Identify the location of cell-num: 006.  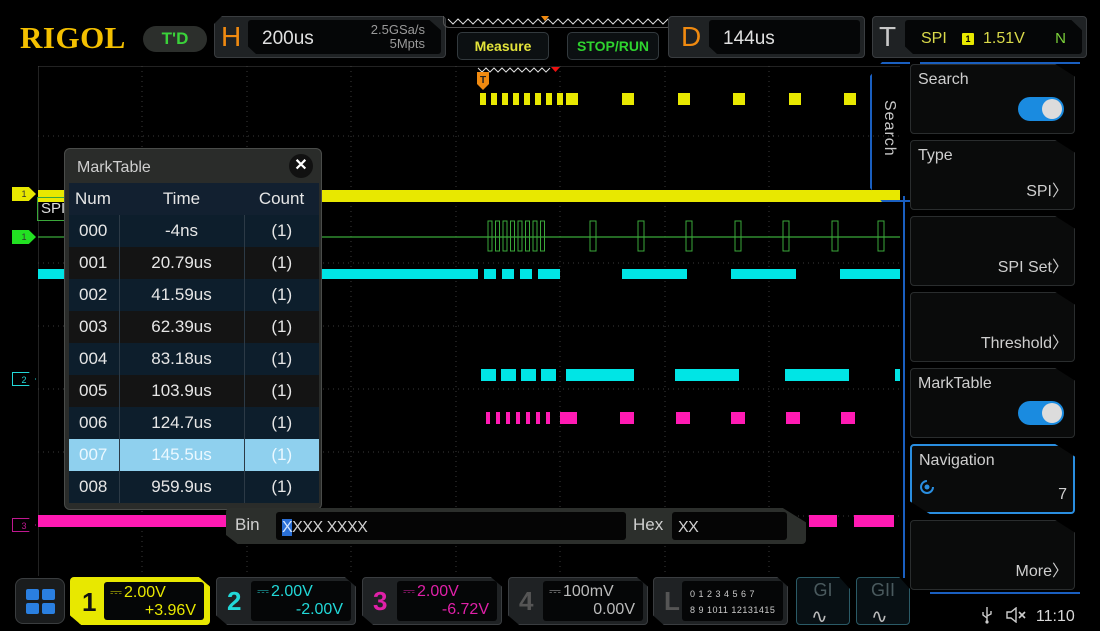
(94, 423).